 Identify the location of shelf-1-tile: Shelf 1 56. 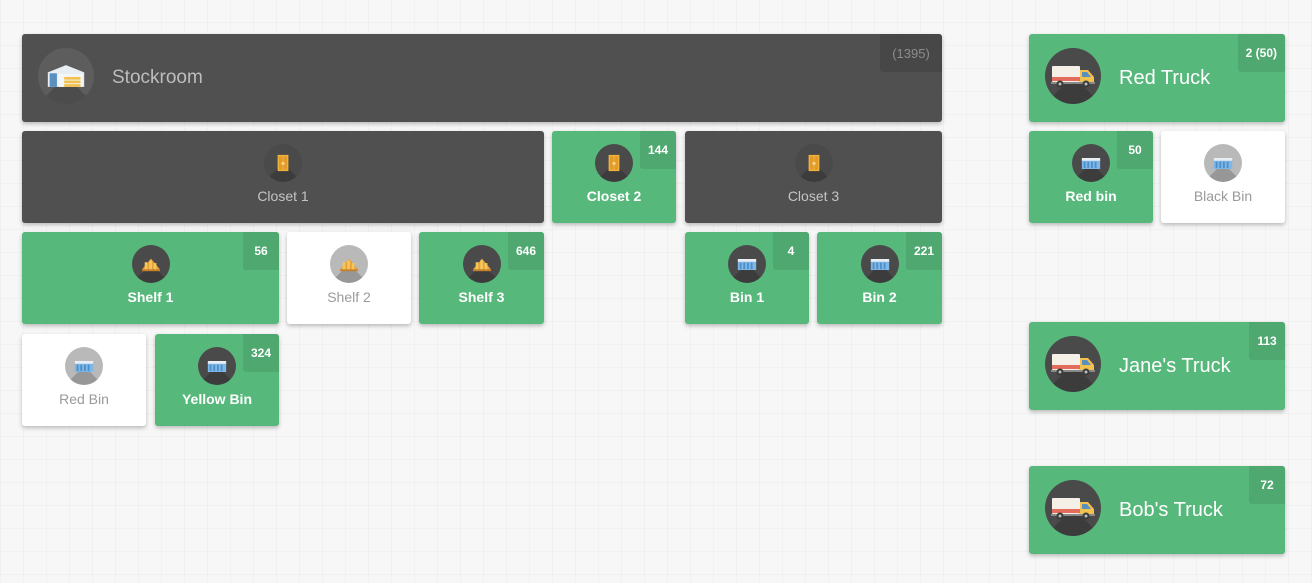
(150, 278).